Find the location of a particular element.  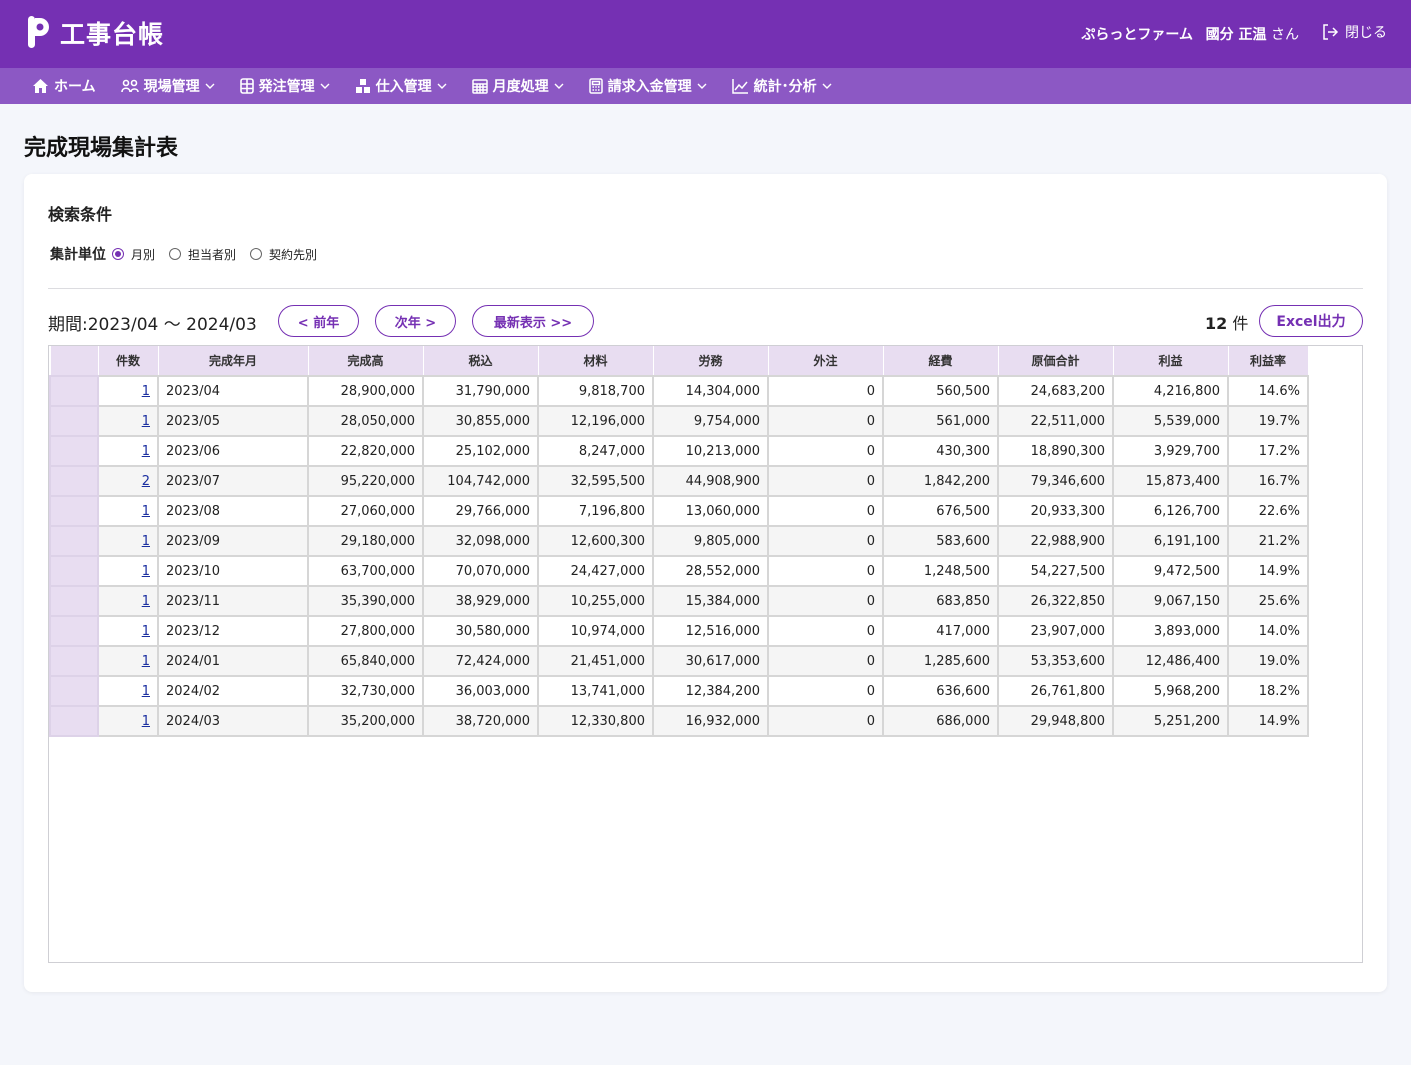

cell-materials: 12,196,000 is located at coordinates (595, 421).